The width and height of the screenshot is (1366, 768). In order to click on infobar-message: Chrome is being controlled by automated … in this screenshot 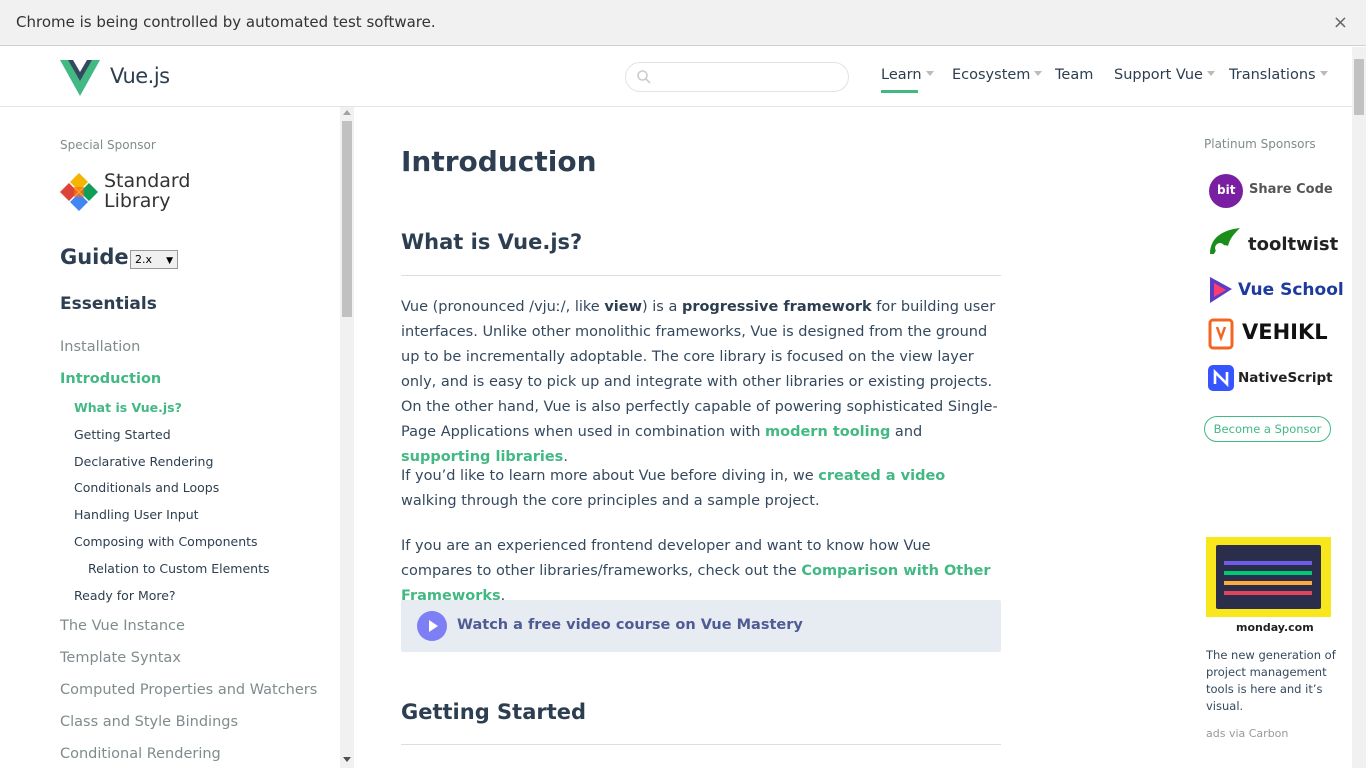, I will do `click(226, 22)`.